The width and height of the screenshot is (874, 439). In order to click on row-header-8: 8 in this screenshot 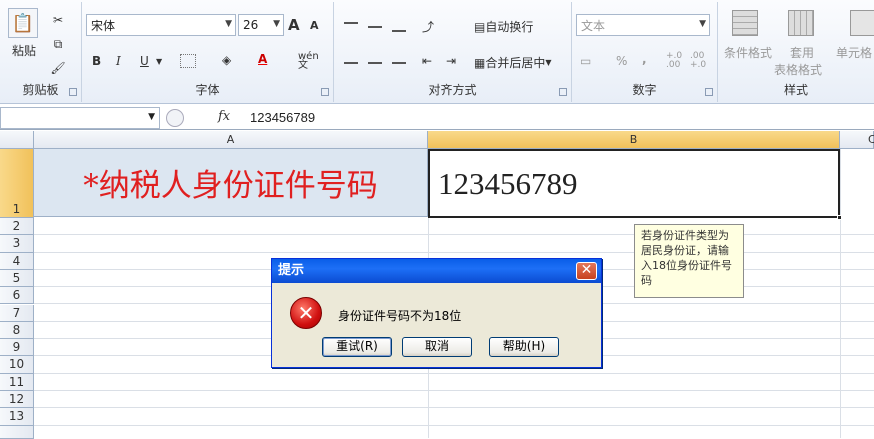, I will do `click(17, 330)`.